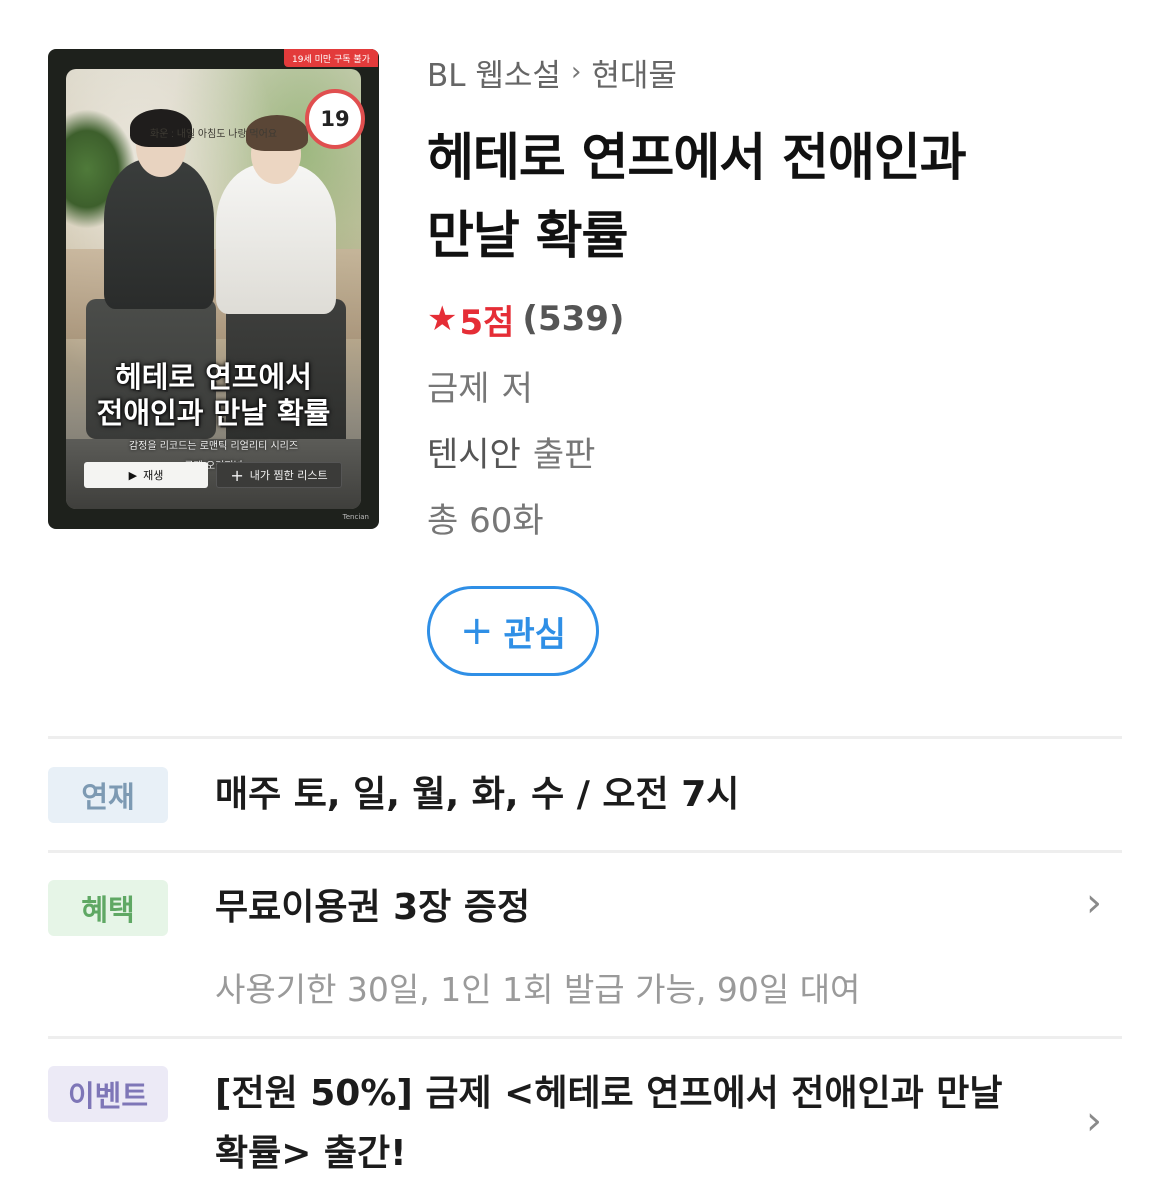 Image resolution: width=1170 pixels, height=1200 pixels. I want to click on breadcrumb-subcategory: 현대물, so click(634, 72).